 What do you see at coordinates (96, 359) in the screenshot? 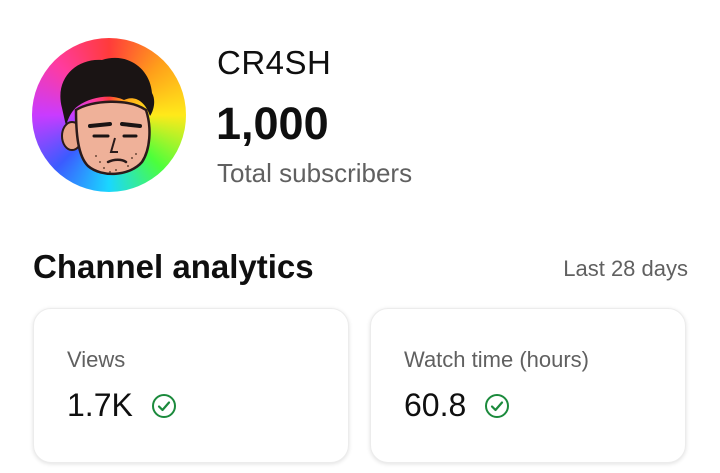
I see `views-label: Views` at bounding box center [96, 359].